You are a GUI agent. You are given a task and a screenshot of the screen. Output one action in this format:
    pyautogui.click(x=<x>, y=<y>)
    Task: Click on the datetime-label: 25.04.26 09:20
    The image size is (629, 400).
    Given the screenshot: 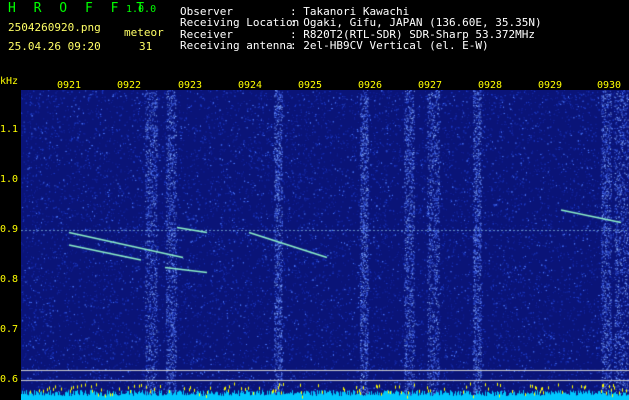 What is the action you would take?
    pyautogui.click(x=54, y=46)
    